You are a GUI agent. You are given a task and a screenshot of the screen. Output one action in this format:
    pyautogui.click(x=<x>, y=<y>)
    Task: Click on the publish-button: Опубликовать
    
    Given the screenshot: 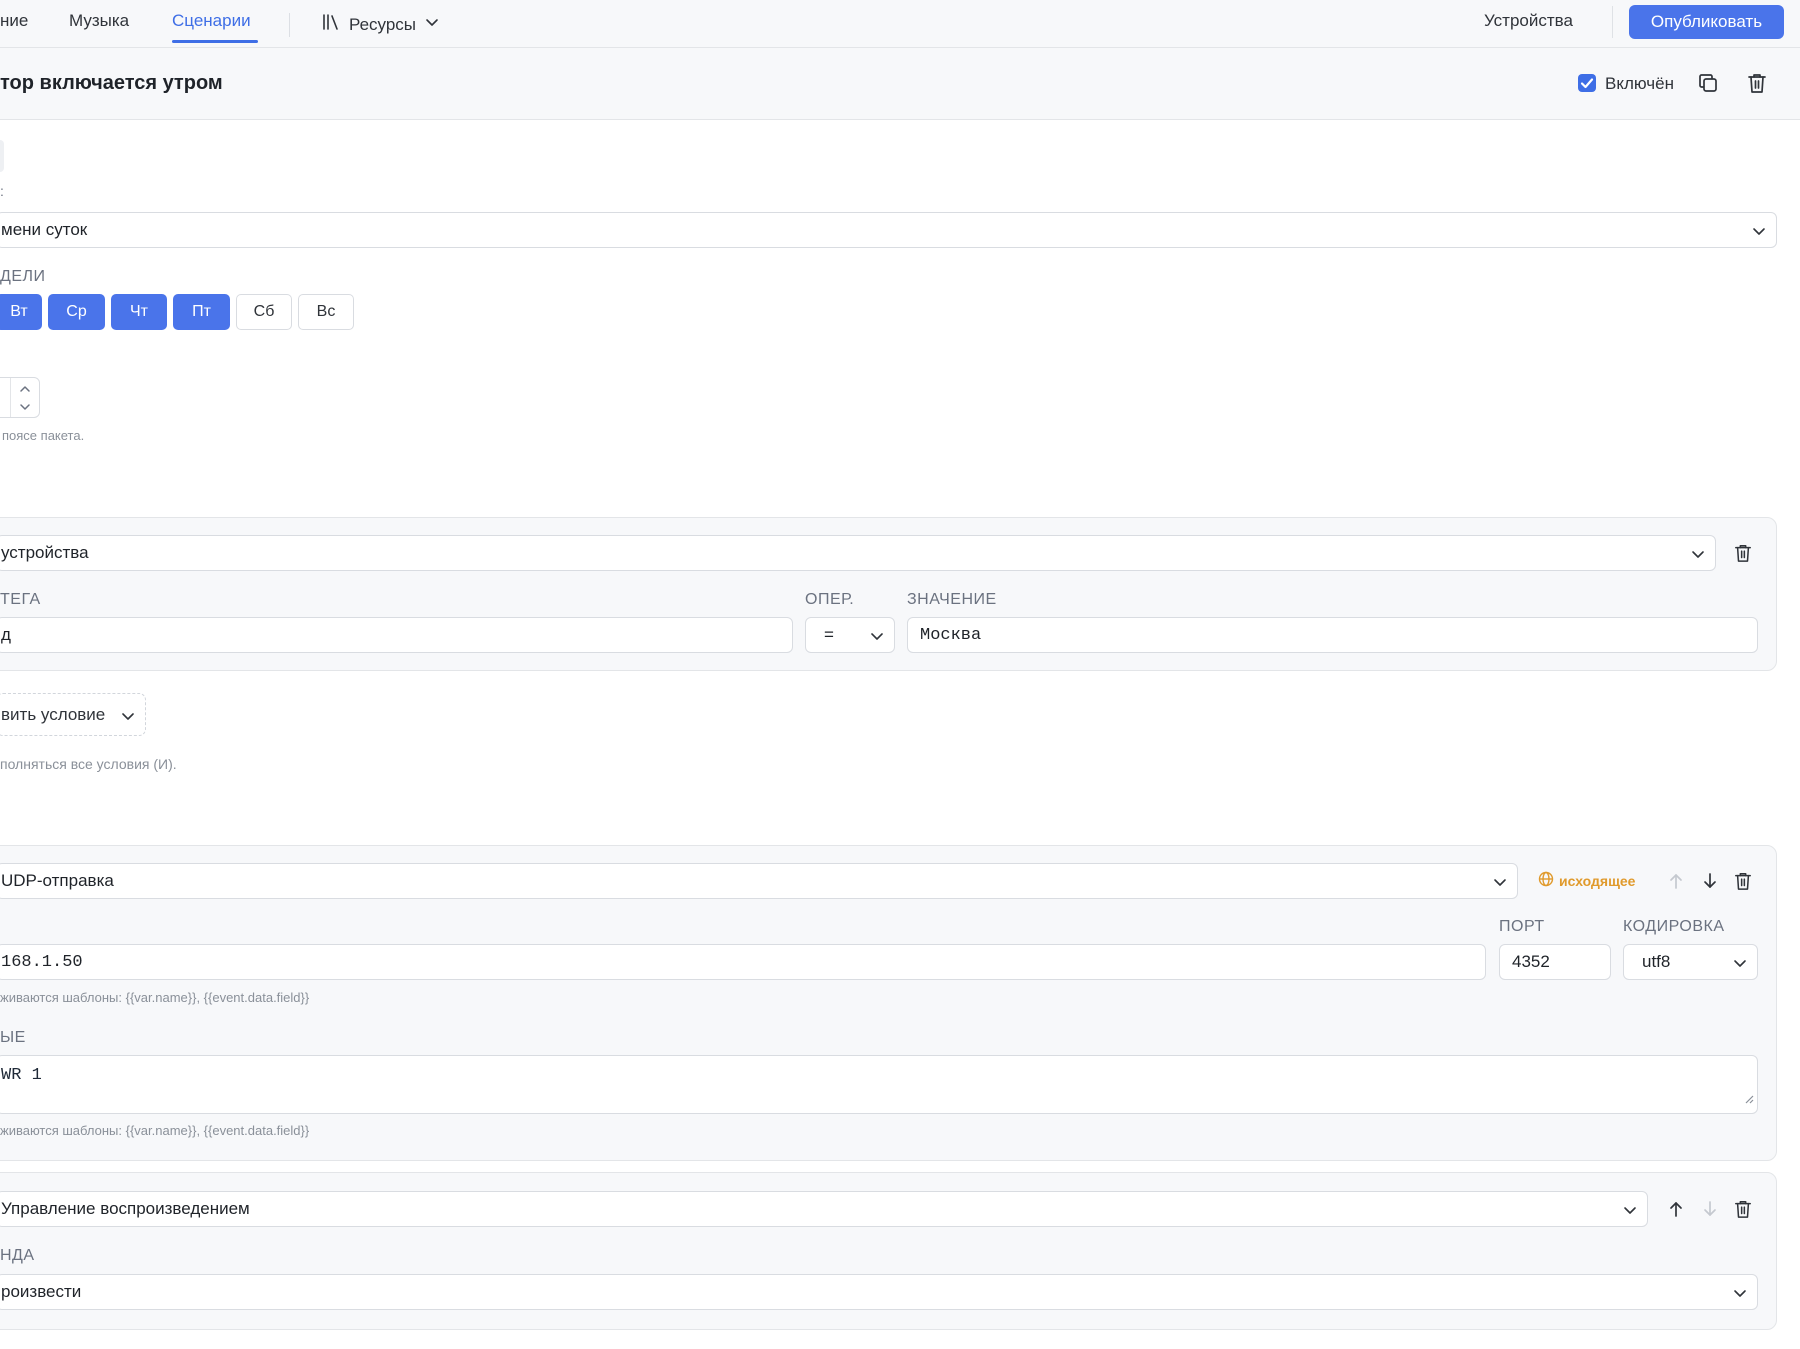 What is the action you would take?
    pyautogui.click(x=1706, y=22)
    